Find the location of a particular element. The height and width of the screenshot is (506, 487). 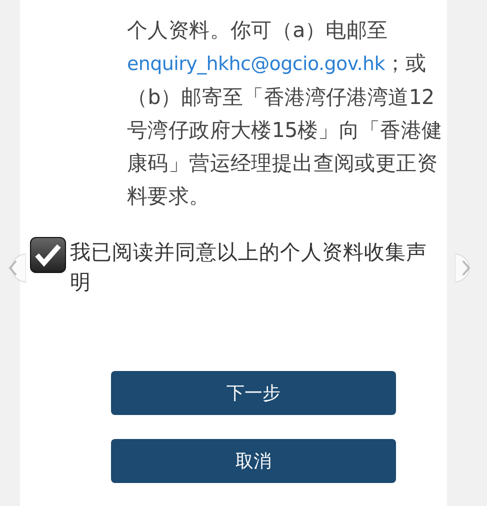

consent-label: 我已阅读并同意以上的个人资料收集声明 is located at coordinates (255, 267).